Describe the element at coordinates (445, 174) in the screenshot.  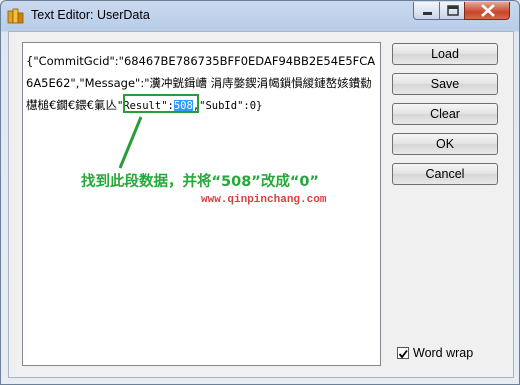
I see `cancel-button: Cancel` at that location.